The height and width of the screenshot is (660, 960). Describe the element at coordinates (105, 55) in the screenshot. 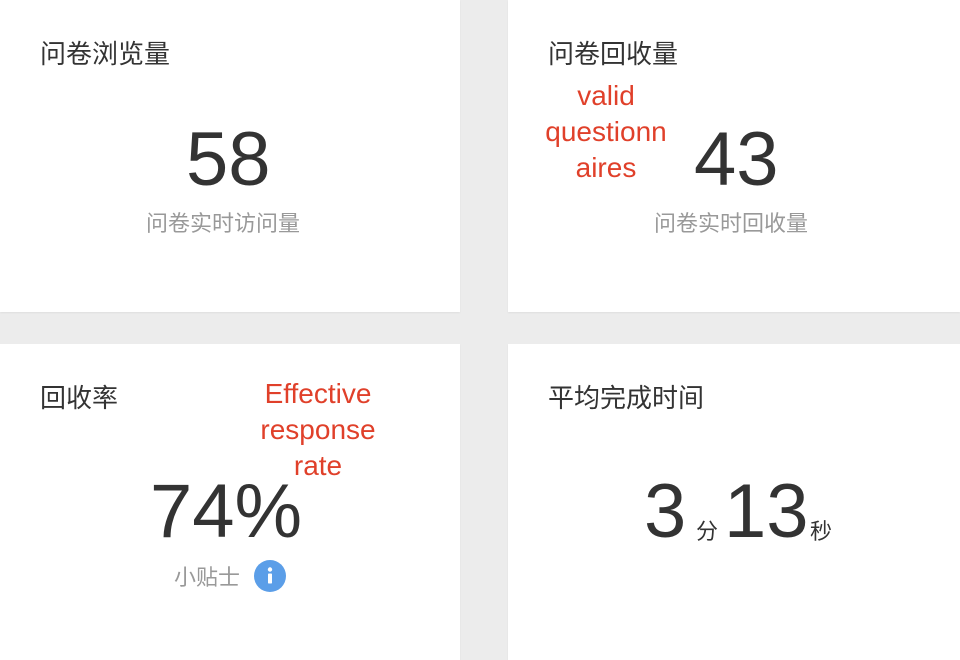

I see `card-title-views: 问卷浏览量` at that location.